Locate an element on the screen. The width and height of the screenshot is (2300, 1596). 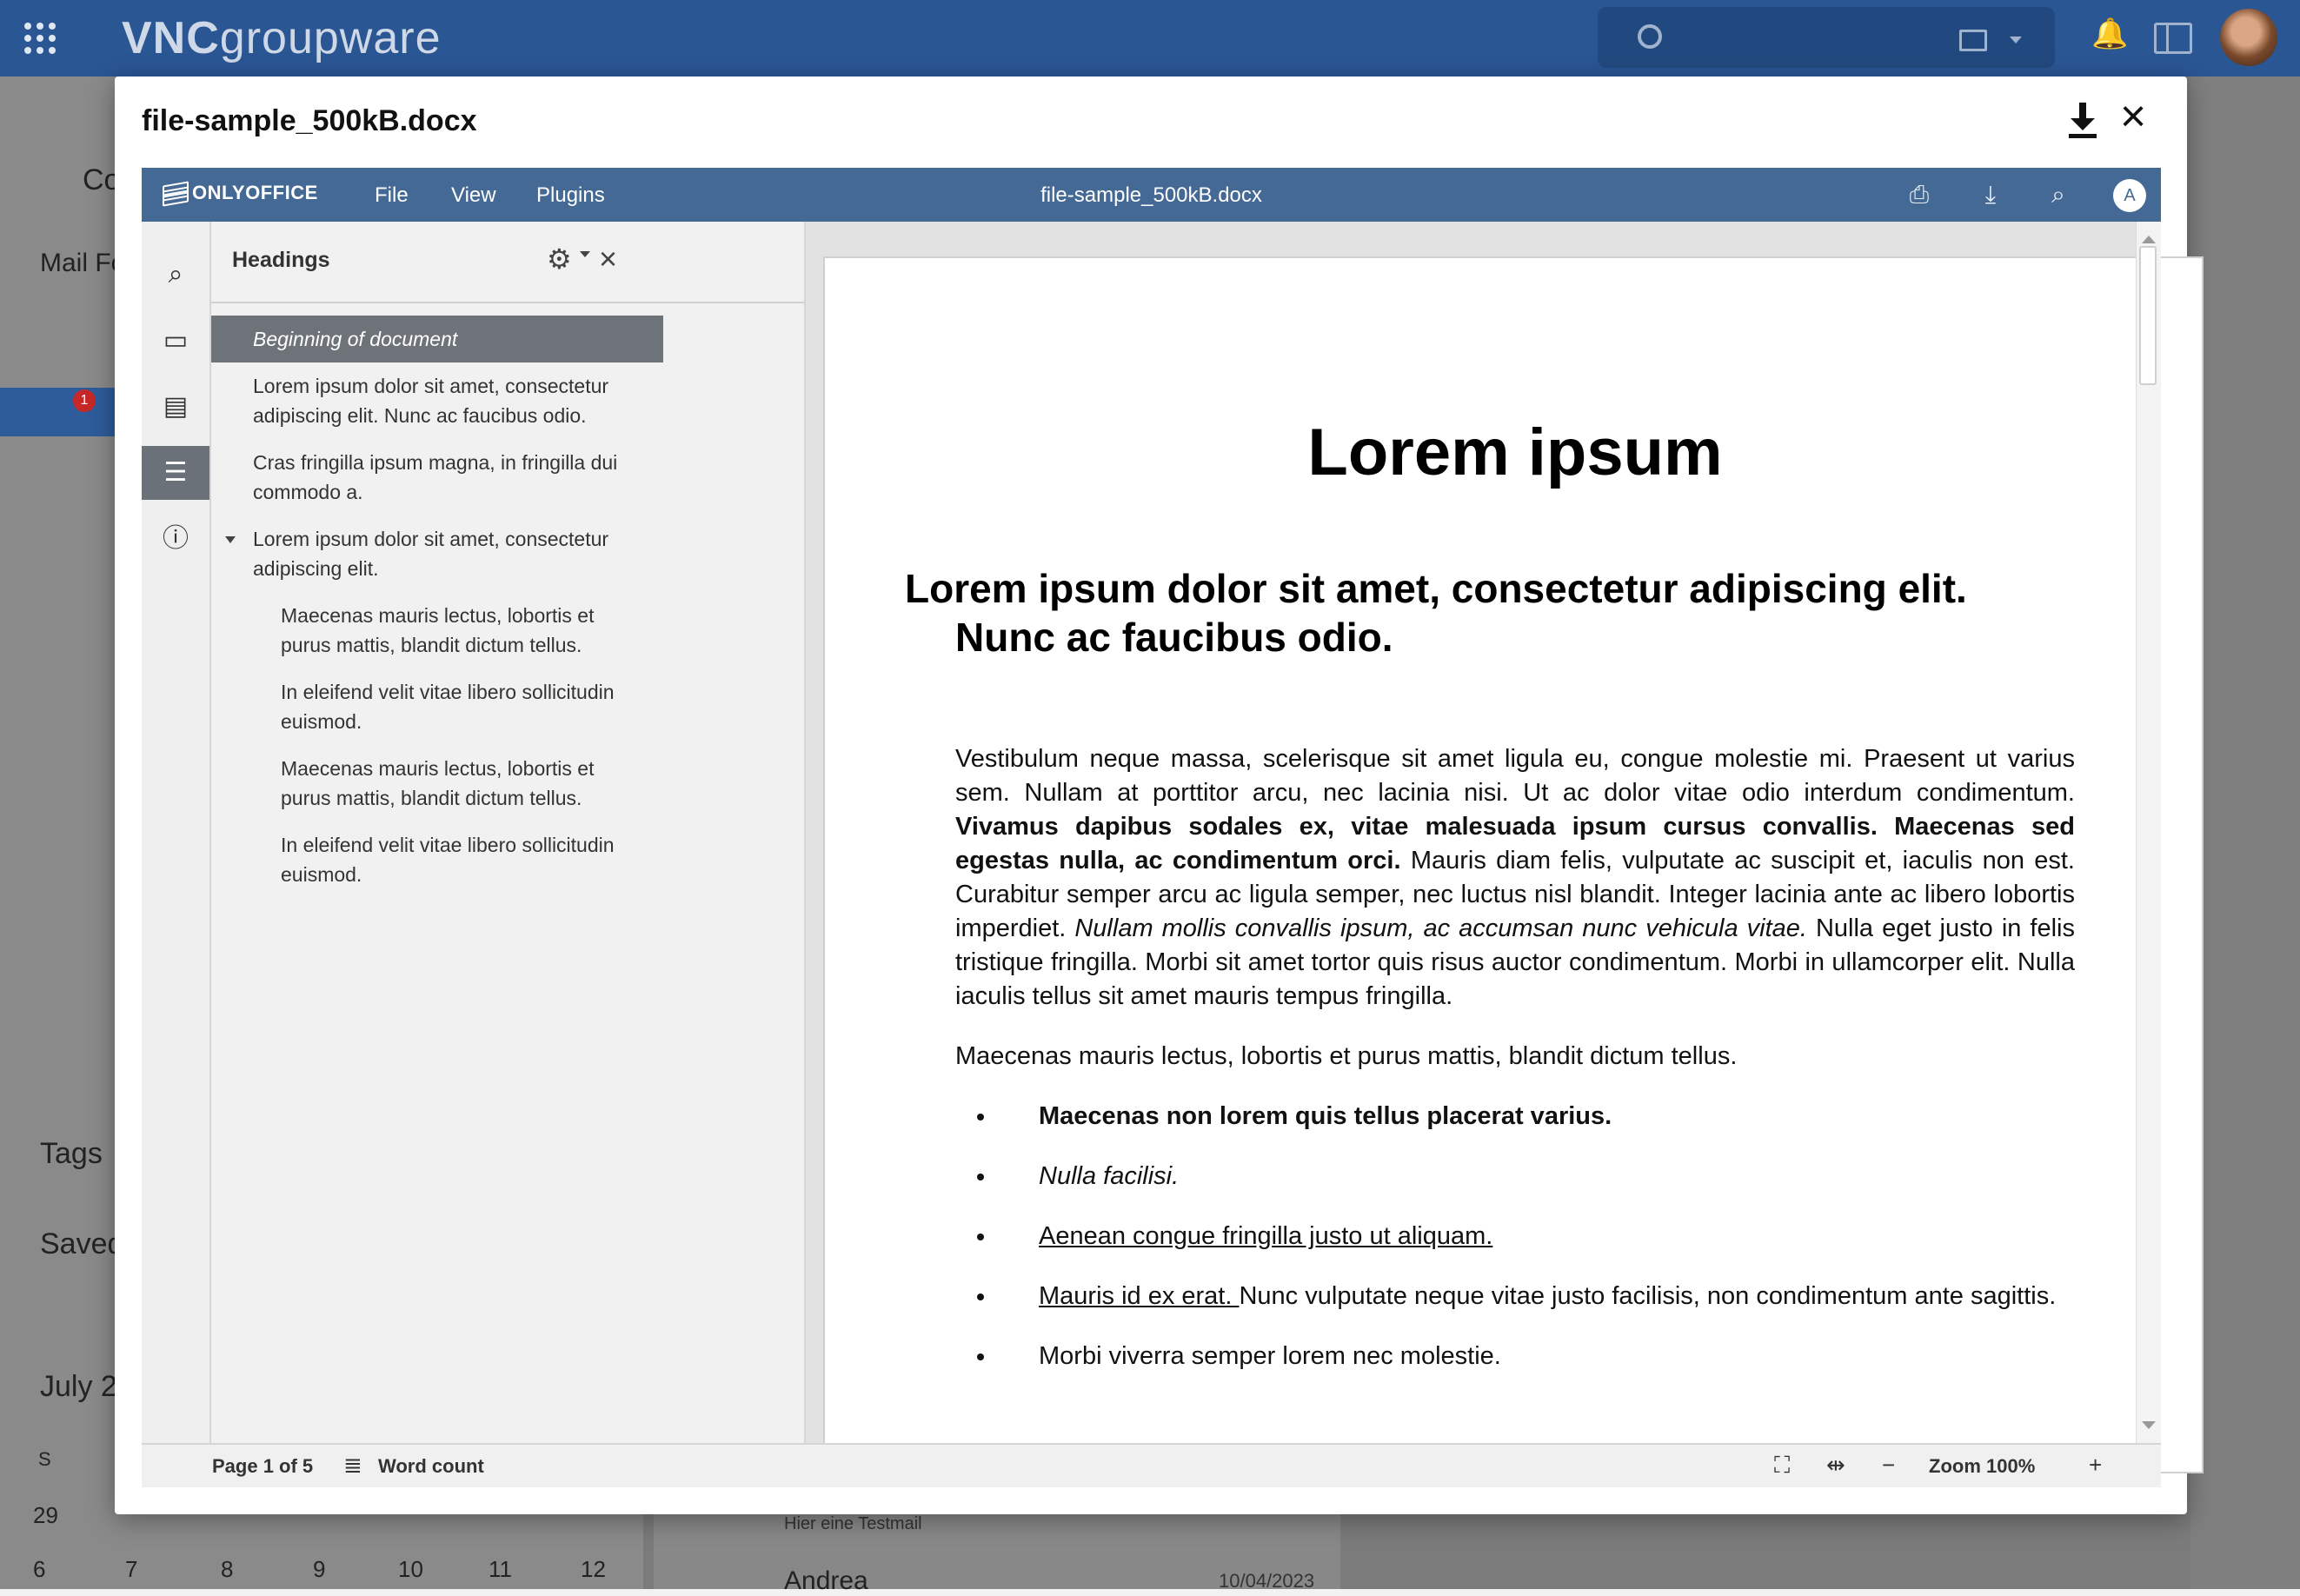
settings-gear-icon: ⚙ is located at coordinates (559, 259).